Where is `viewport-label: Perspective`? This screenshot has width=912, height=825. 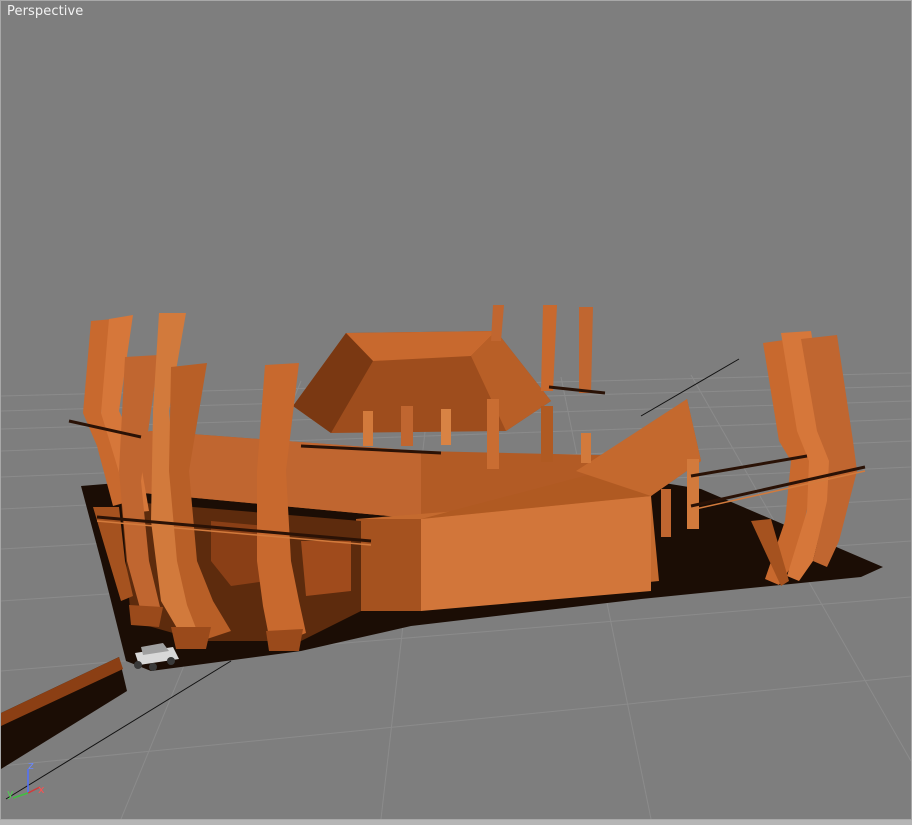
viewport-label: Perspective is located at coordinates (45, 11).